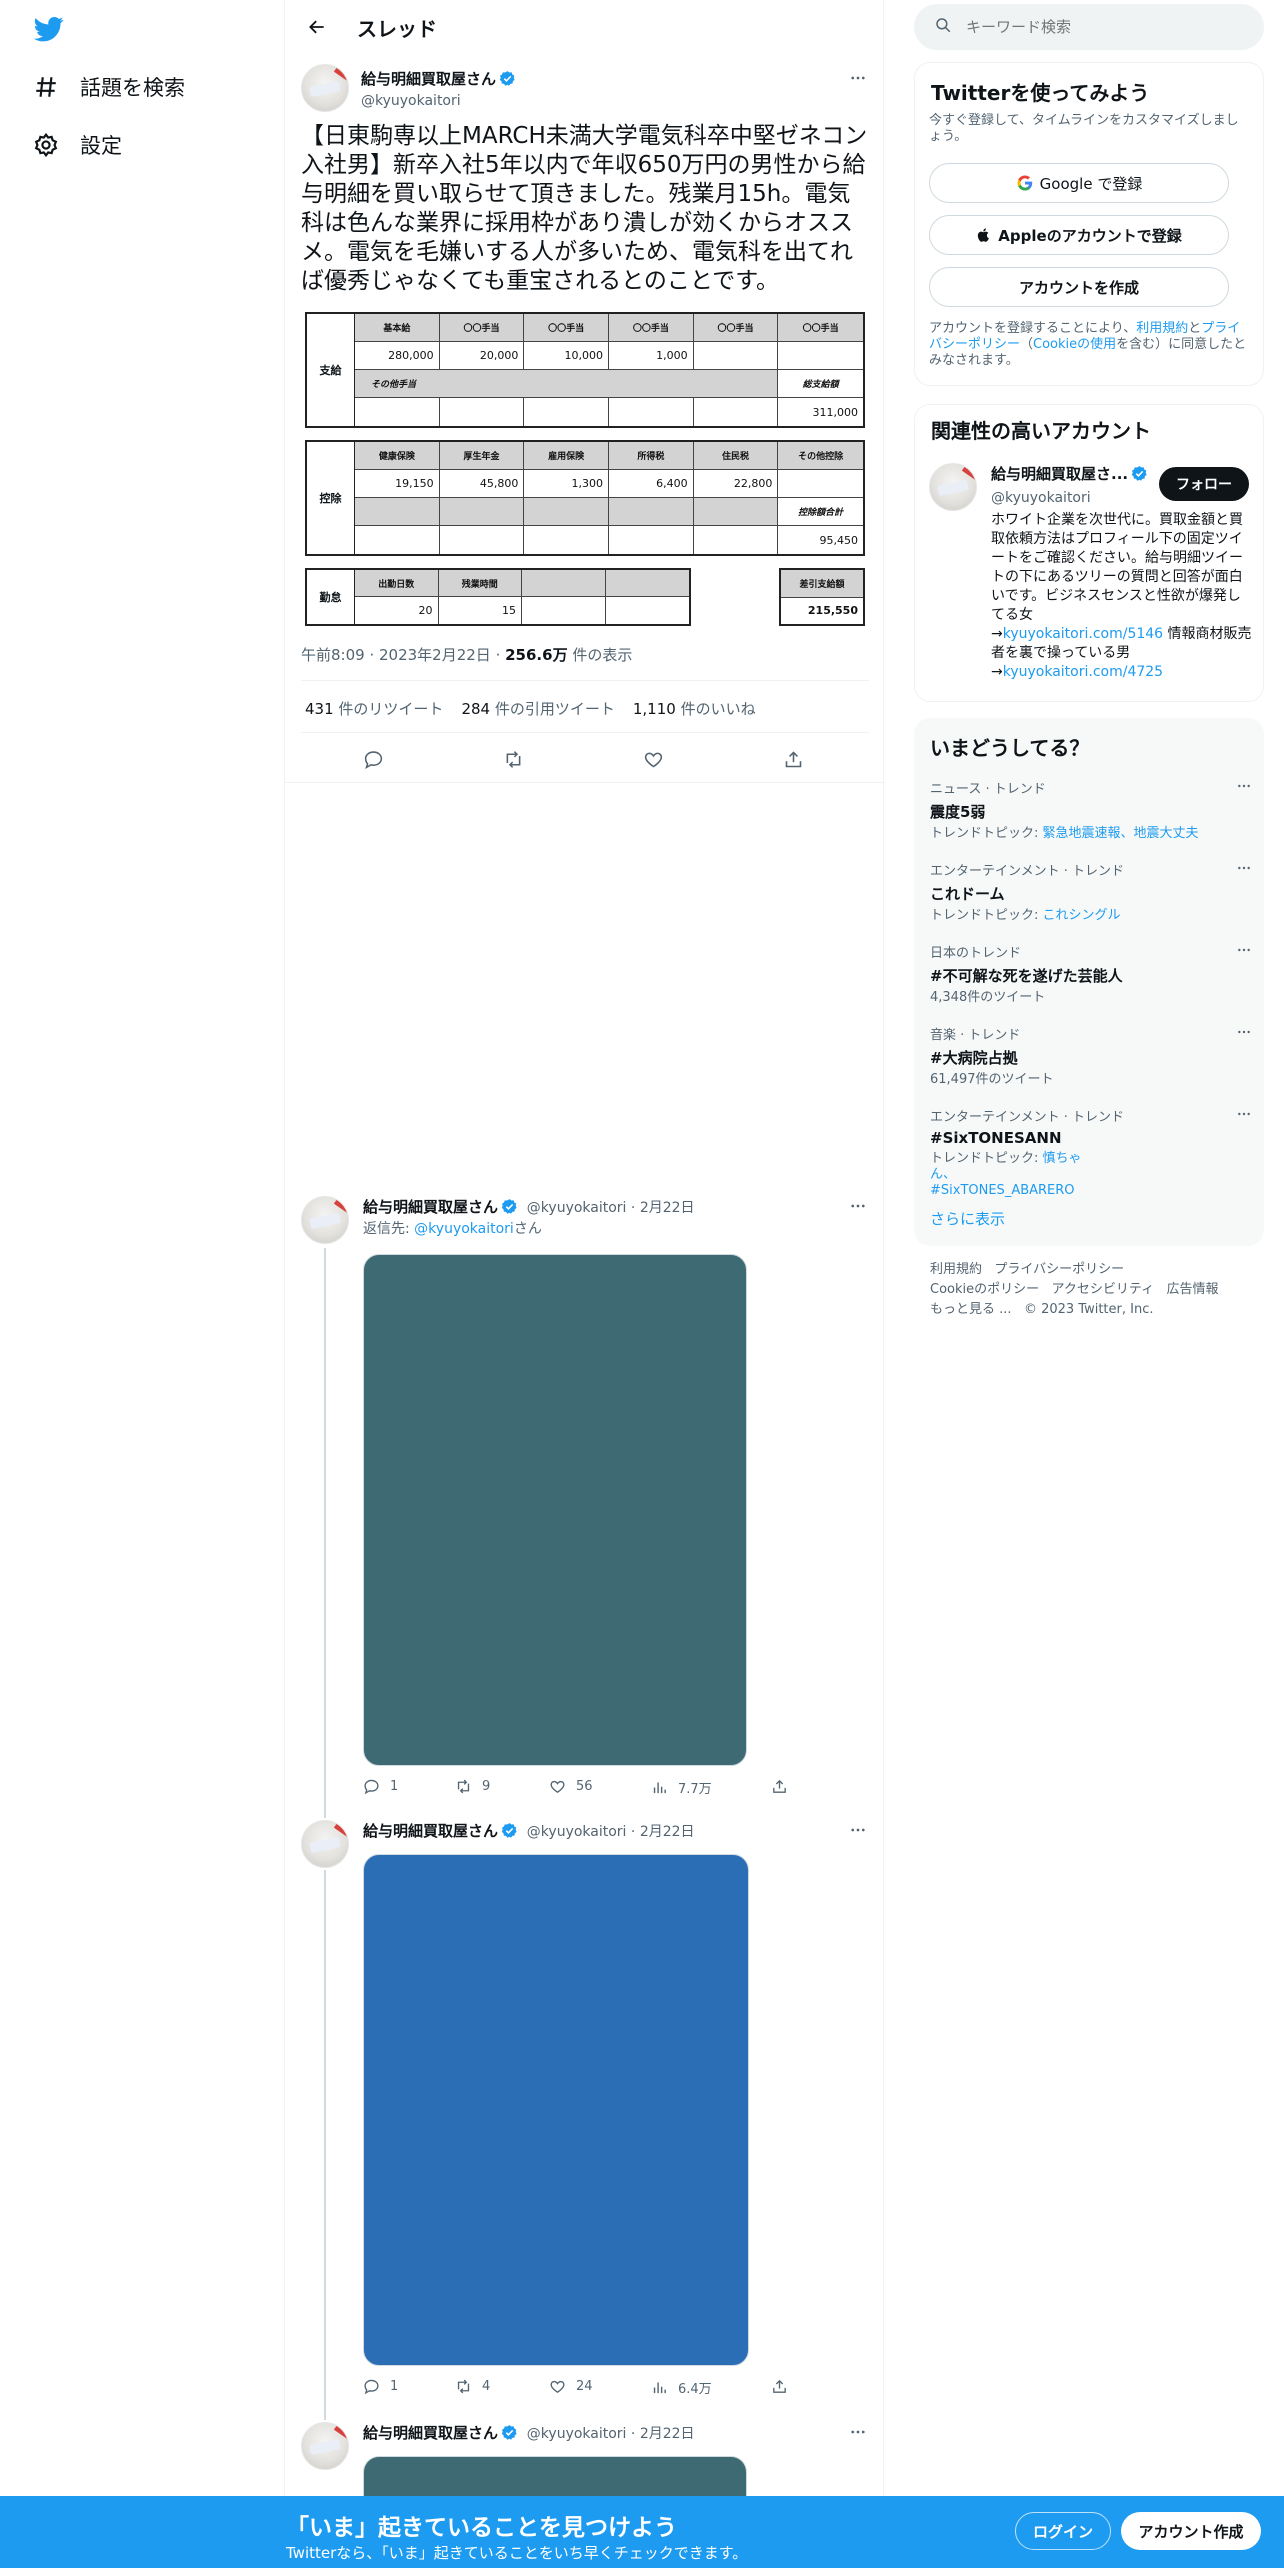 The image size is (1284, 2568). What do you see at coordinates (602, 655) in the screenshot?
I see `views-label: 件の表示` at bounding box center [602, 655].